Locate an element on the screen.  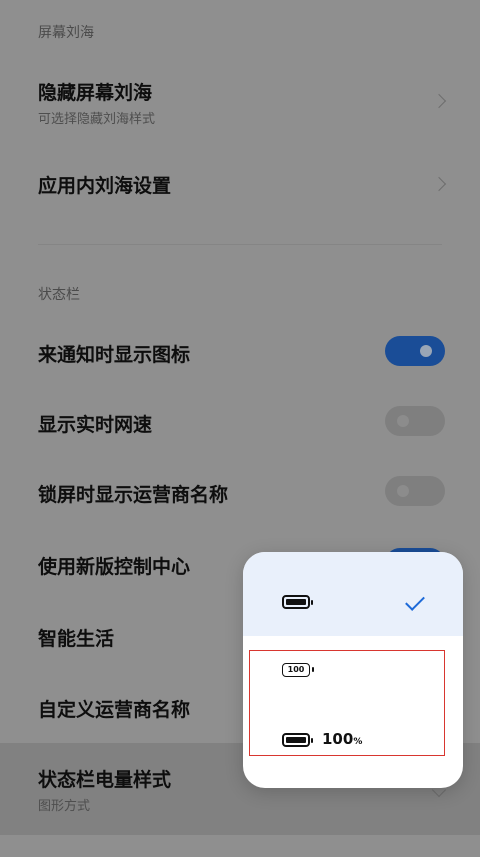
row-net-speed: 显示实时网速 is located at coordinates (240, 422).